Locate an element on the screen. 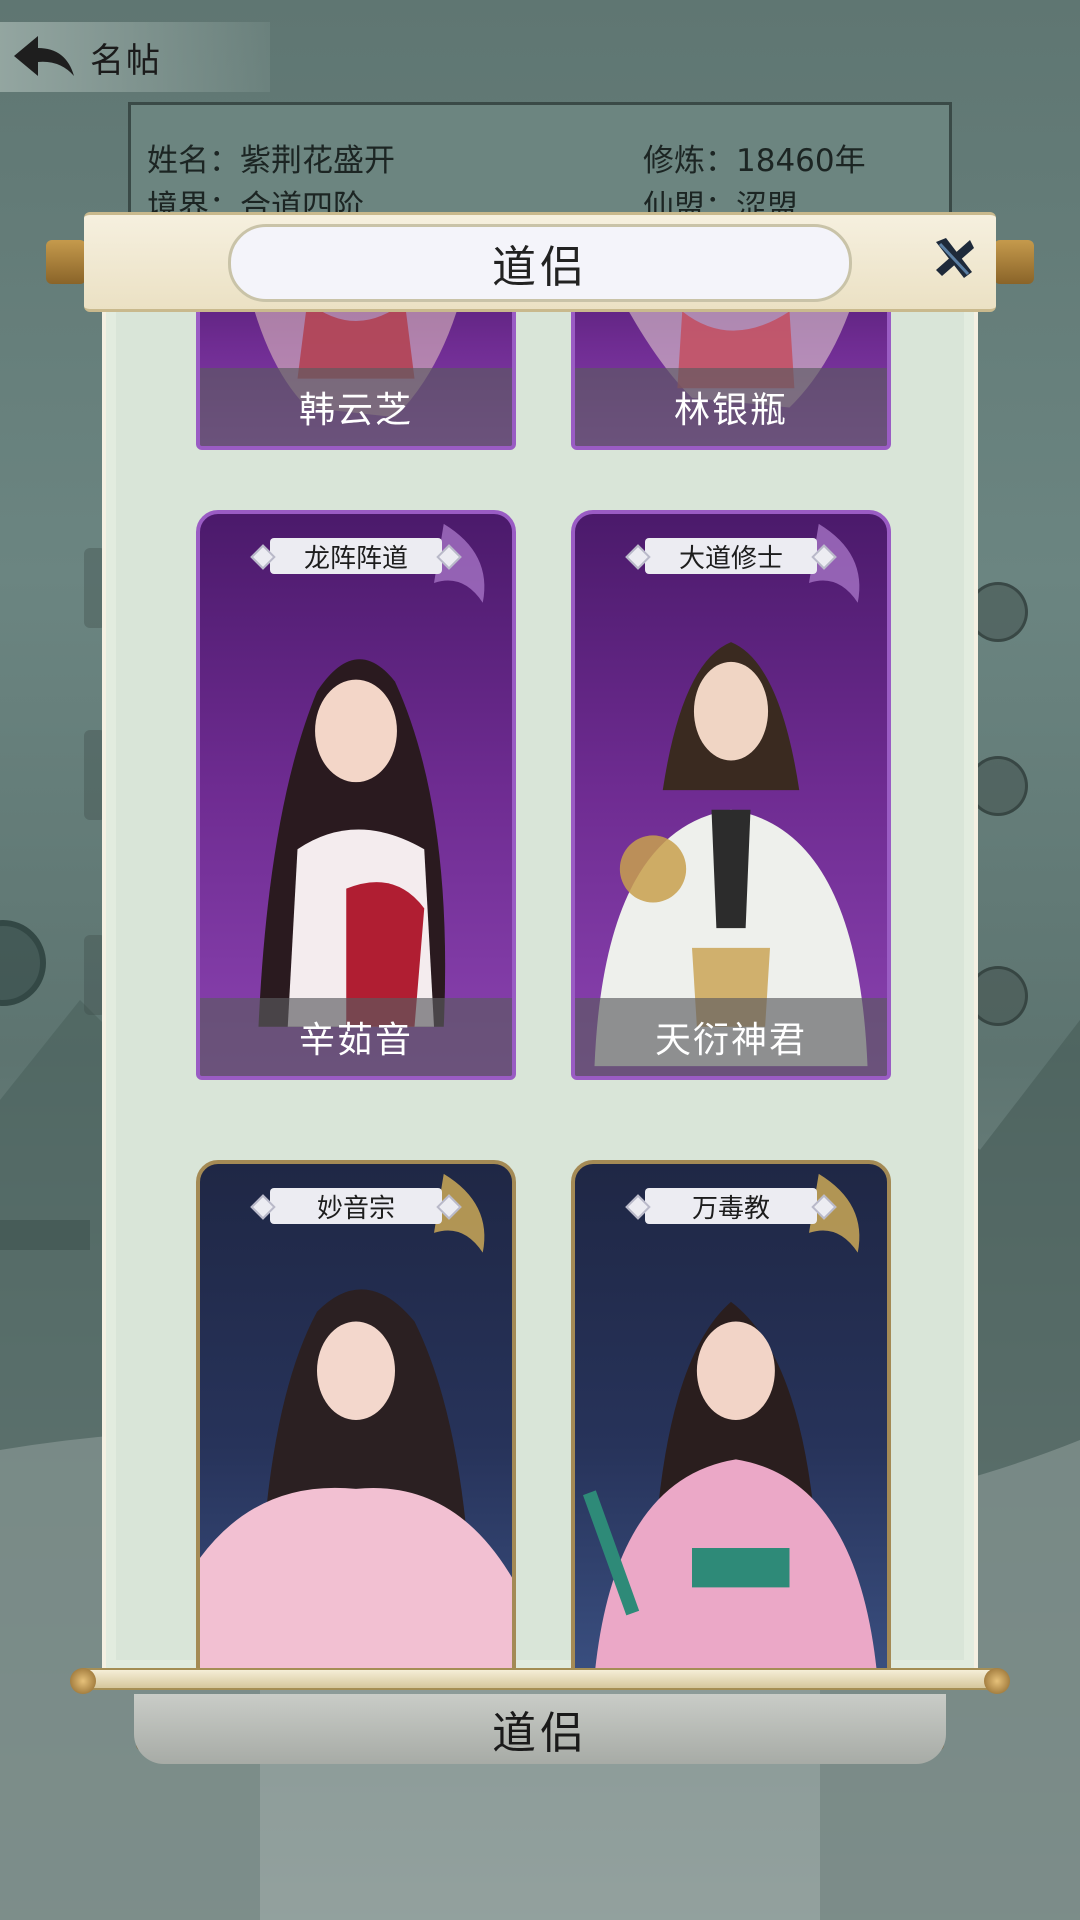  sect-tag: 万毒教 is located at coordinates (731, 1206).